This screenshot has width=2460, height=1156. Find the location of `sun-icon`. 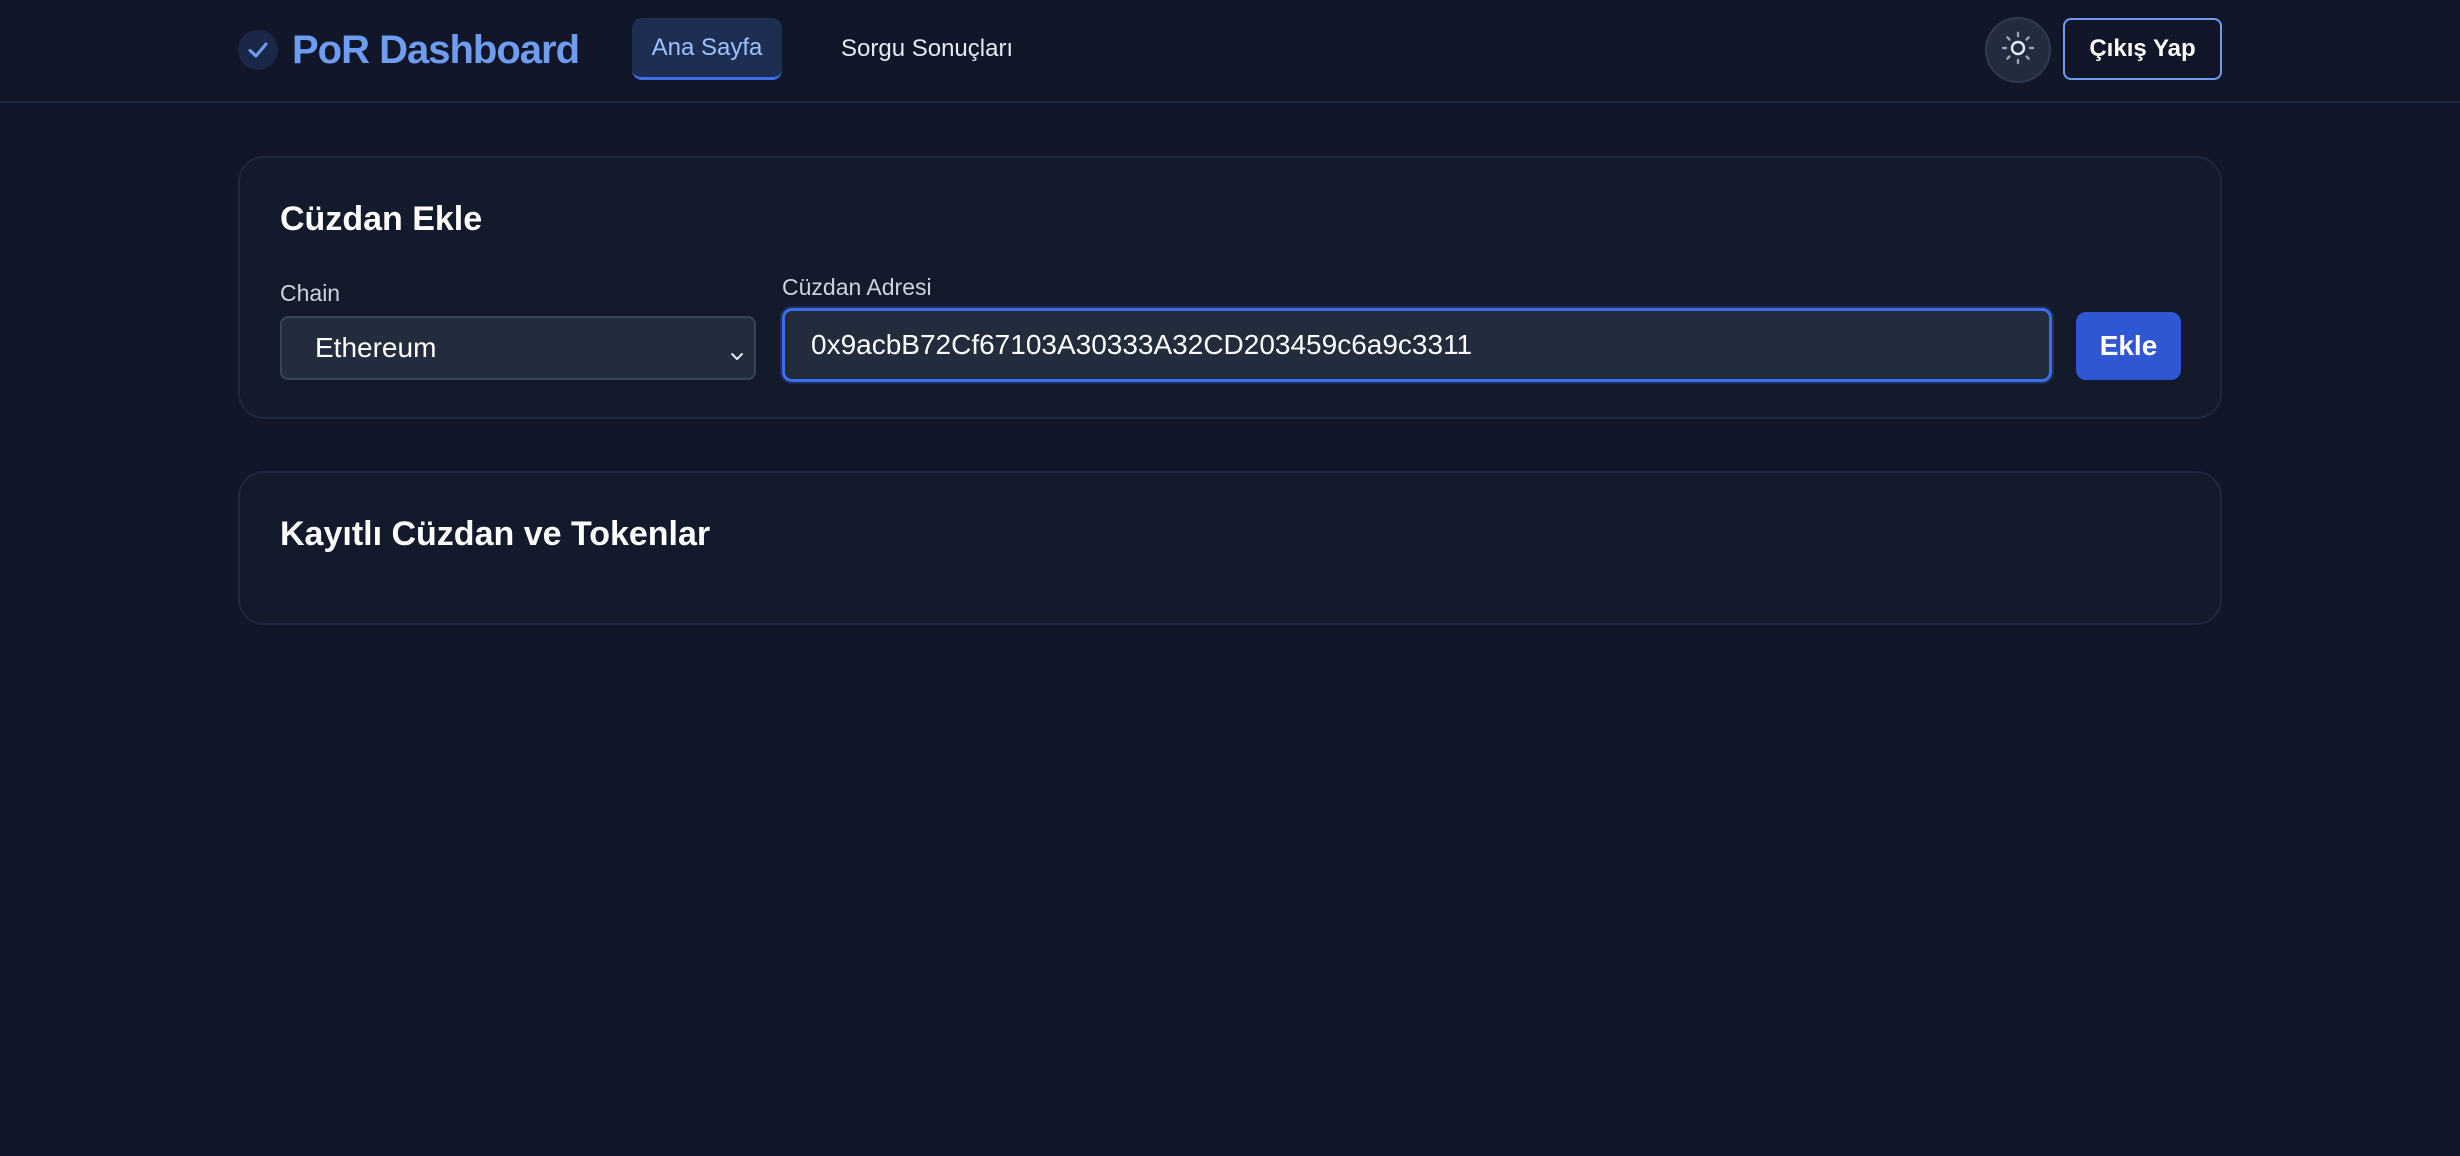

sun-icon is located at coordinates (2018, 50).